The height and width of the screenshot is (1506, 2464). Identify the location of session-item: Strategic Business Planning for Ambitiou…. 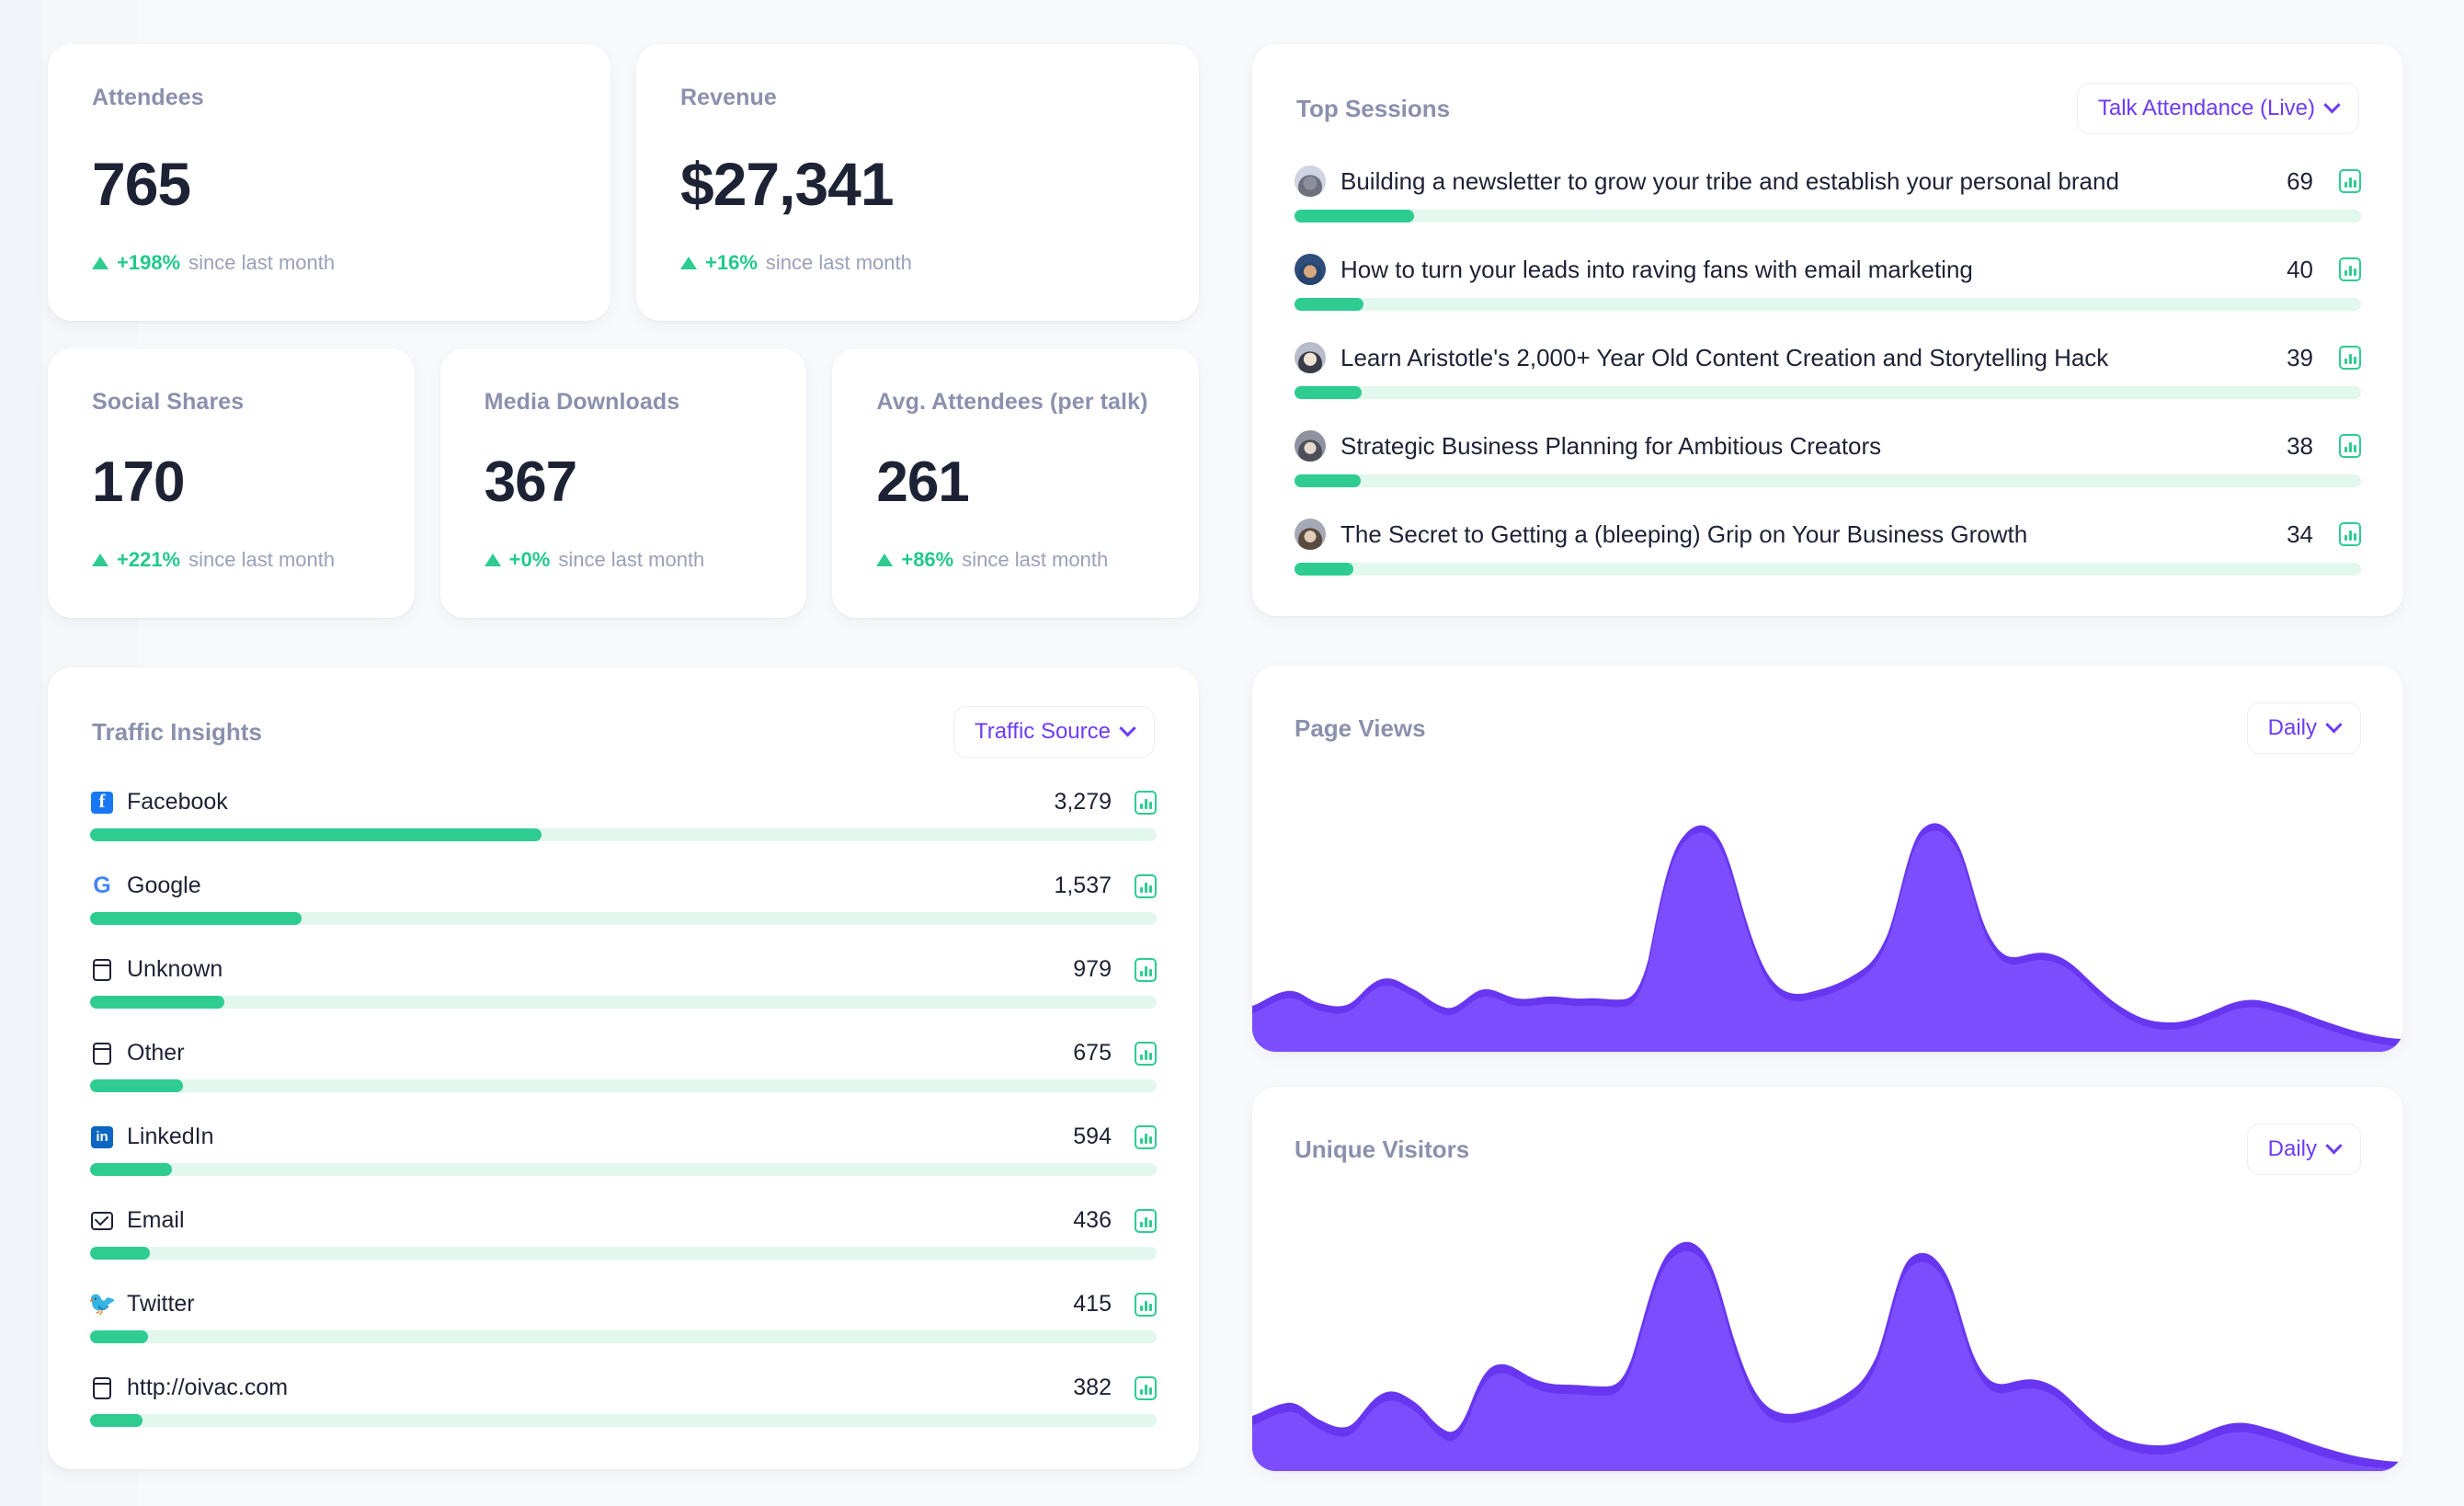
(1828, 458).